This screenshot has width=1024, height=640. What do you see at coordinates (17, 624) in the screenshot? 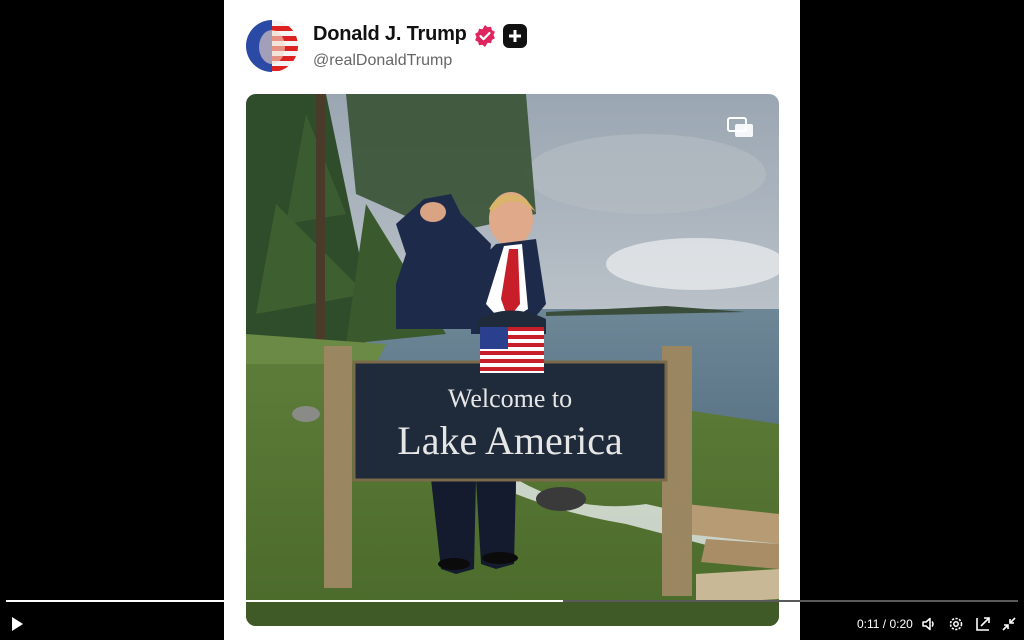
I see `play-icon` at bounding box center [17, 624].